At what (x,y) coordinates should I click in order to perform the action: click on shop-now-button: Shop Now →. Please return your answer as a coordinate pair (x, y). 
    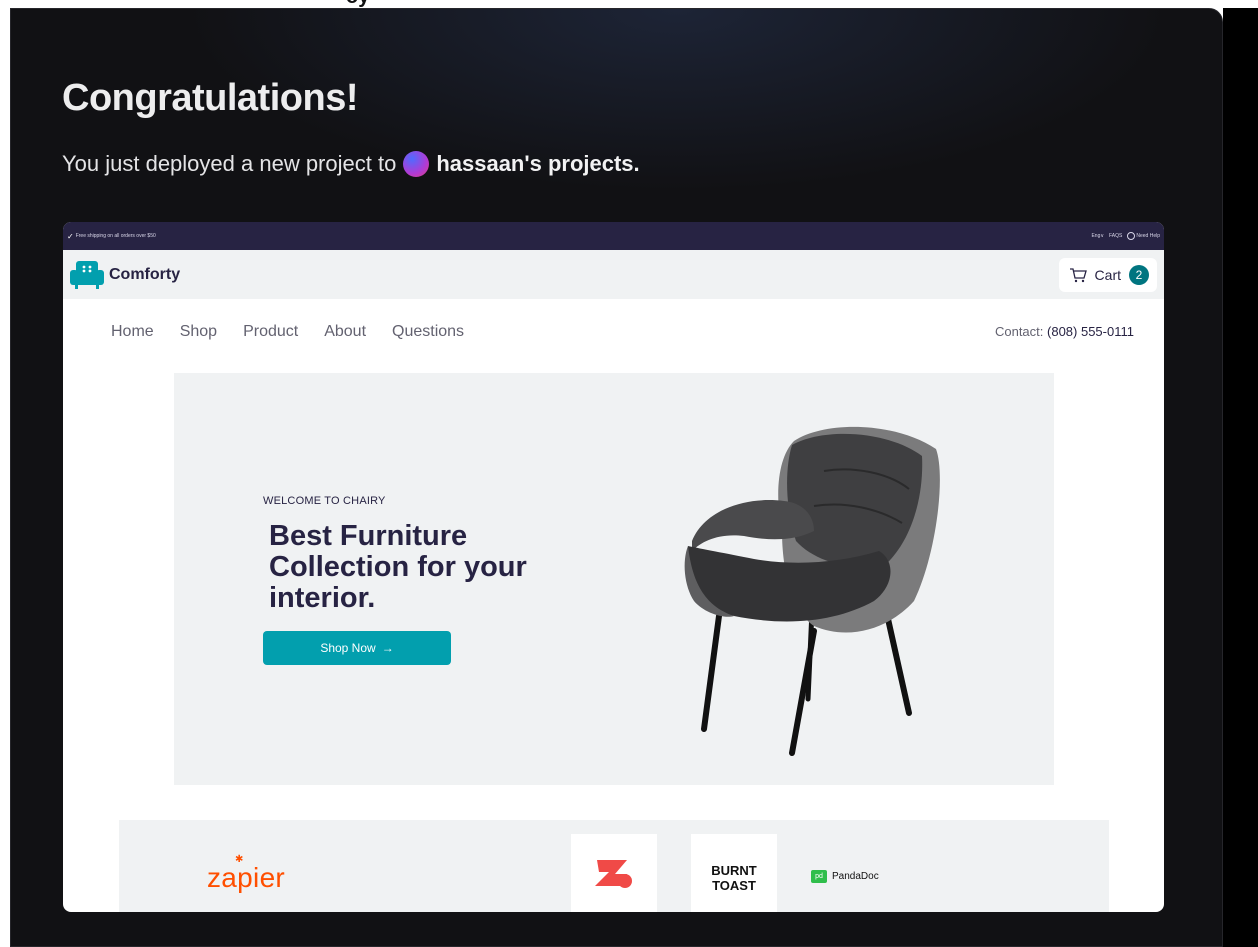
    Looking at the image, I should click on (357, 648).